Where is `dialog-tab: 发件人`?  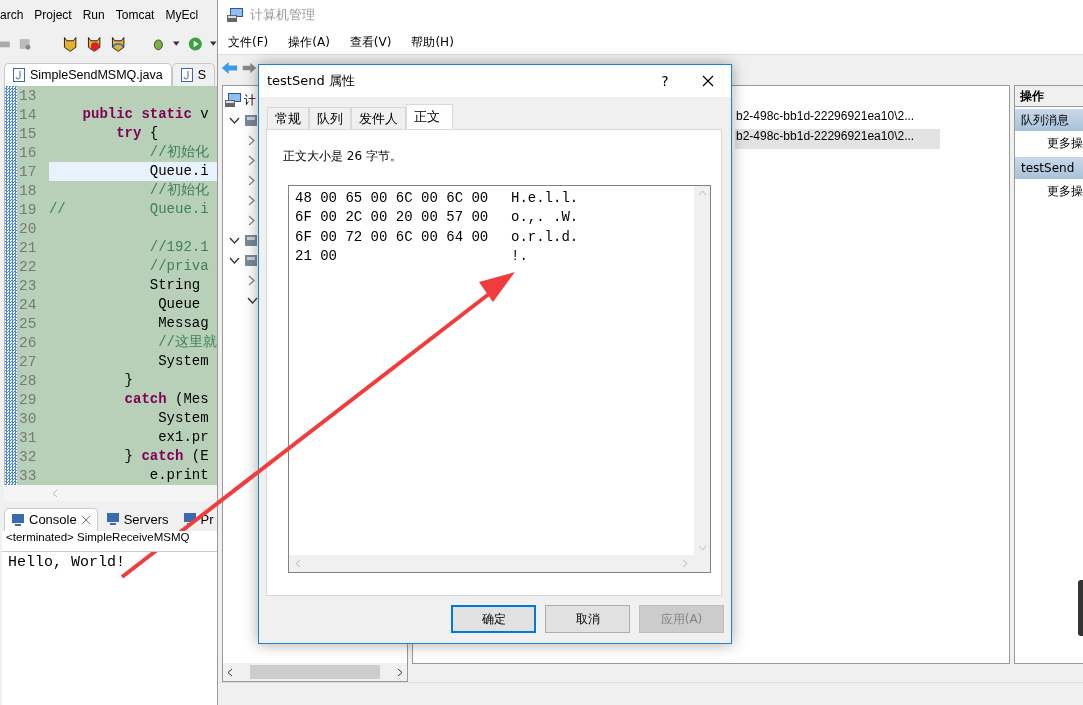
dialog-tab: 发件人 is located at coordinates (378, 118).